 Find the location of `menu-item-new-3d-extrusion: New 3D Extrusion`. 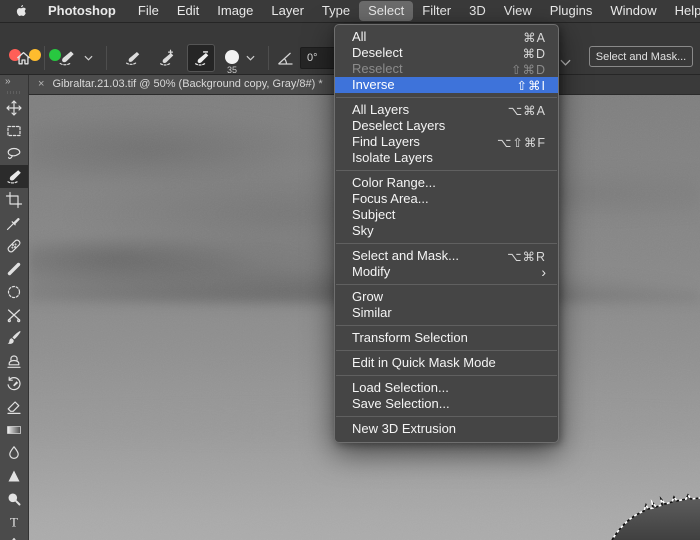

menu-item-new-3d-extrusion: New 3D Extrusion is located at coordinates (446, 429).